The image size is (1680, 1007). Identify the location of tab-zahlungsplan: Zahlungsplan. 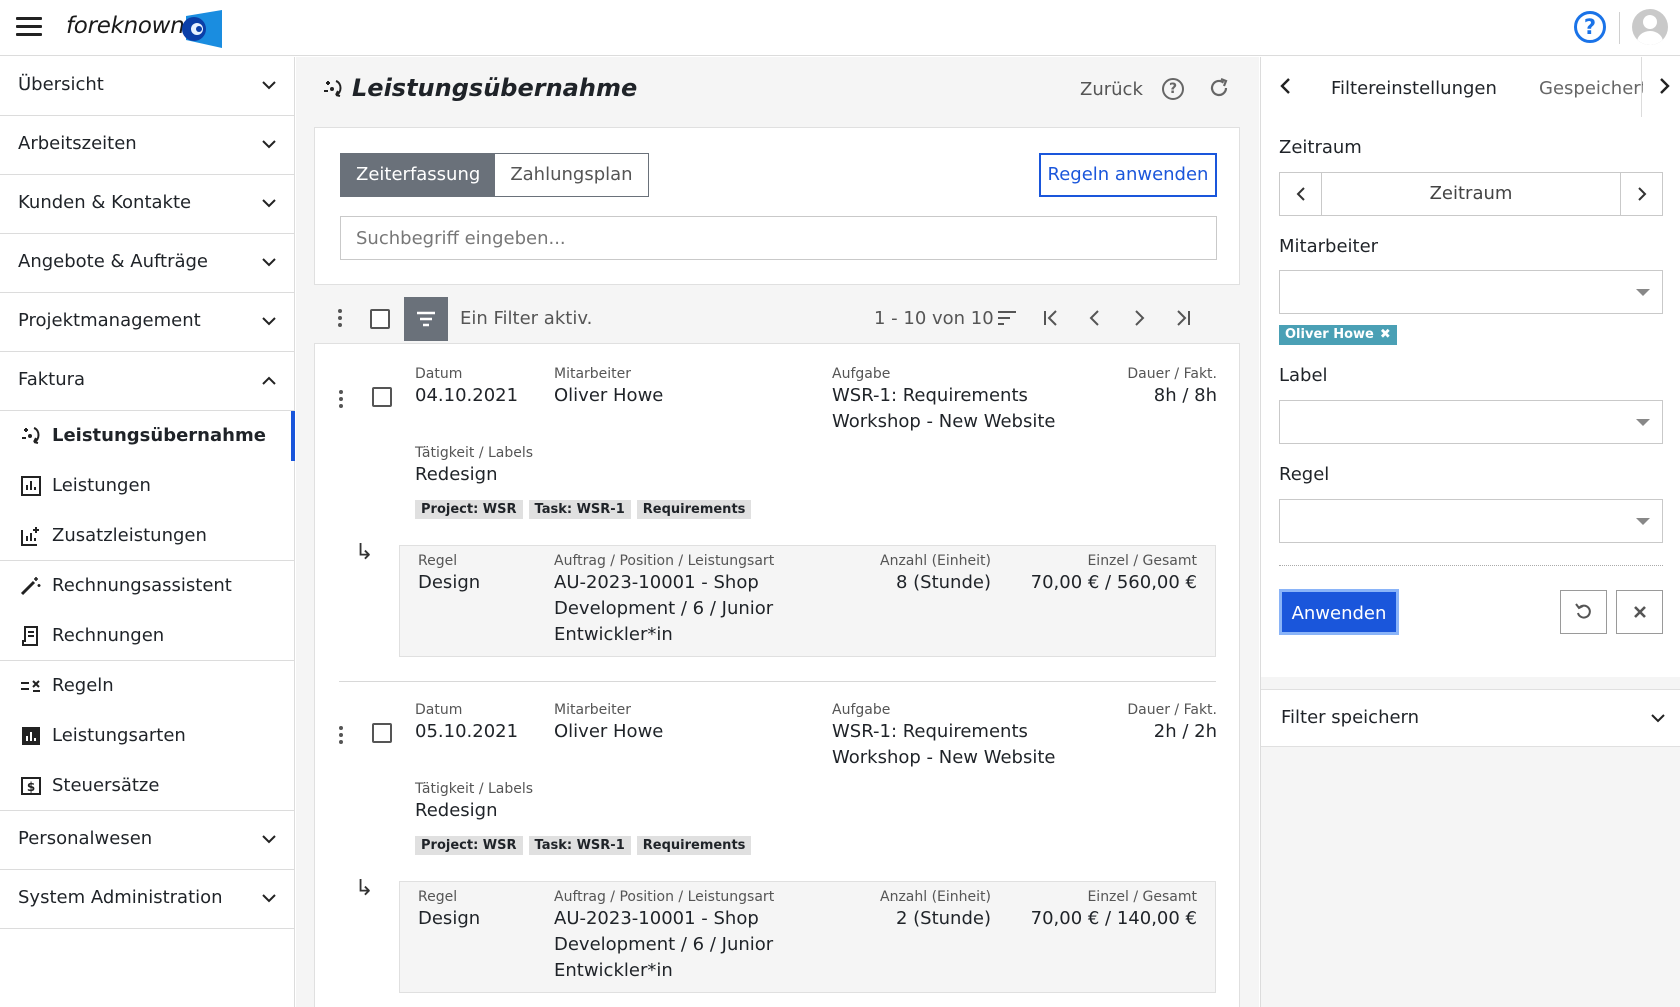
(571, 175).